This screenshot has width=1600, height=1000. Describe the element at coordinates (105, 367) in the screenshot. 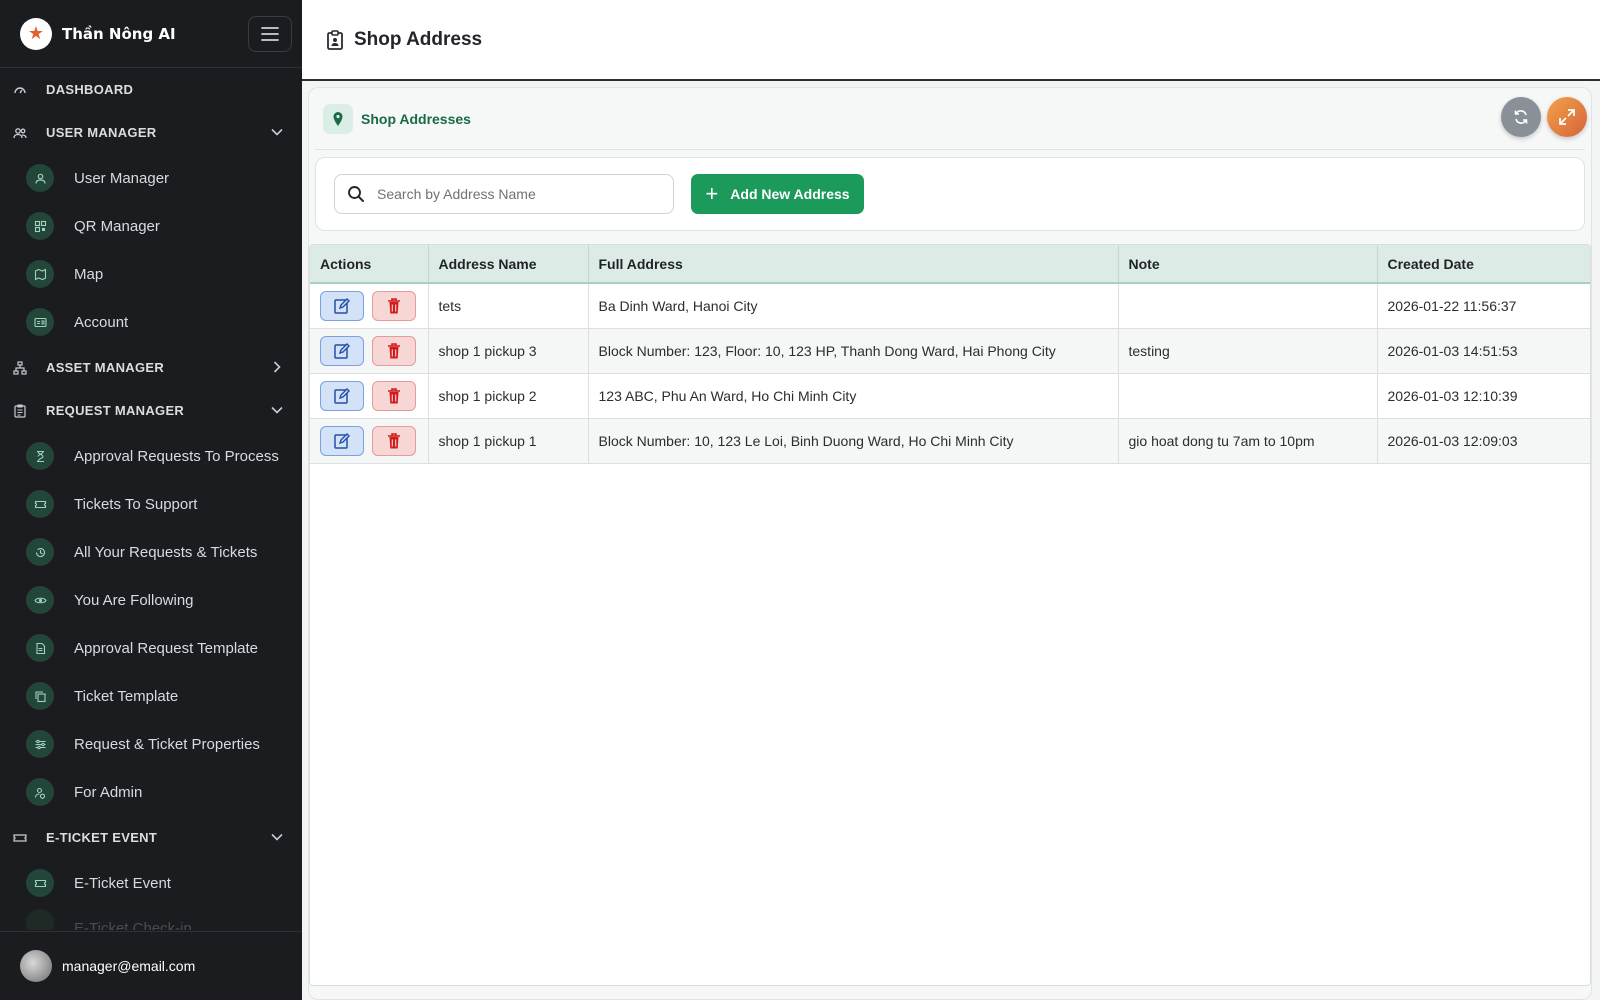

I see `sidebar-section-label: ASSET MANAGER` at that location.